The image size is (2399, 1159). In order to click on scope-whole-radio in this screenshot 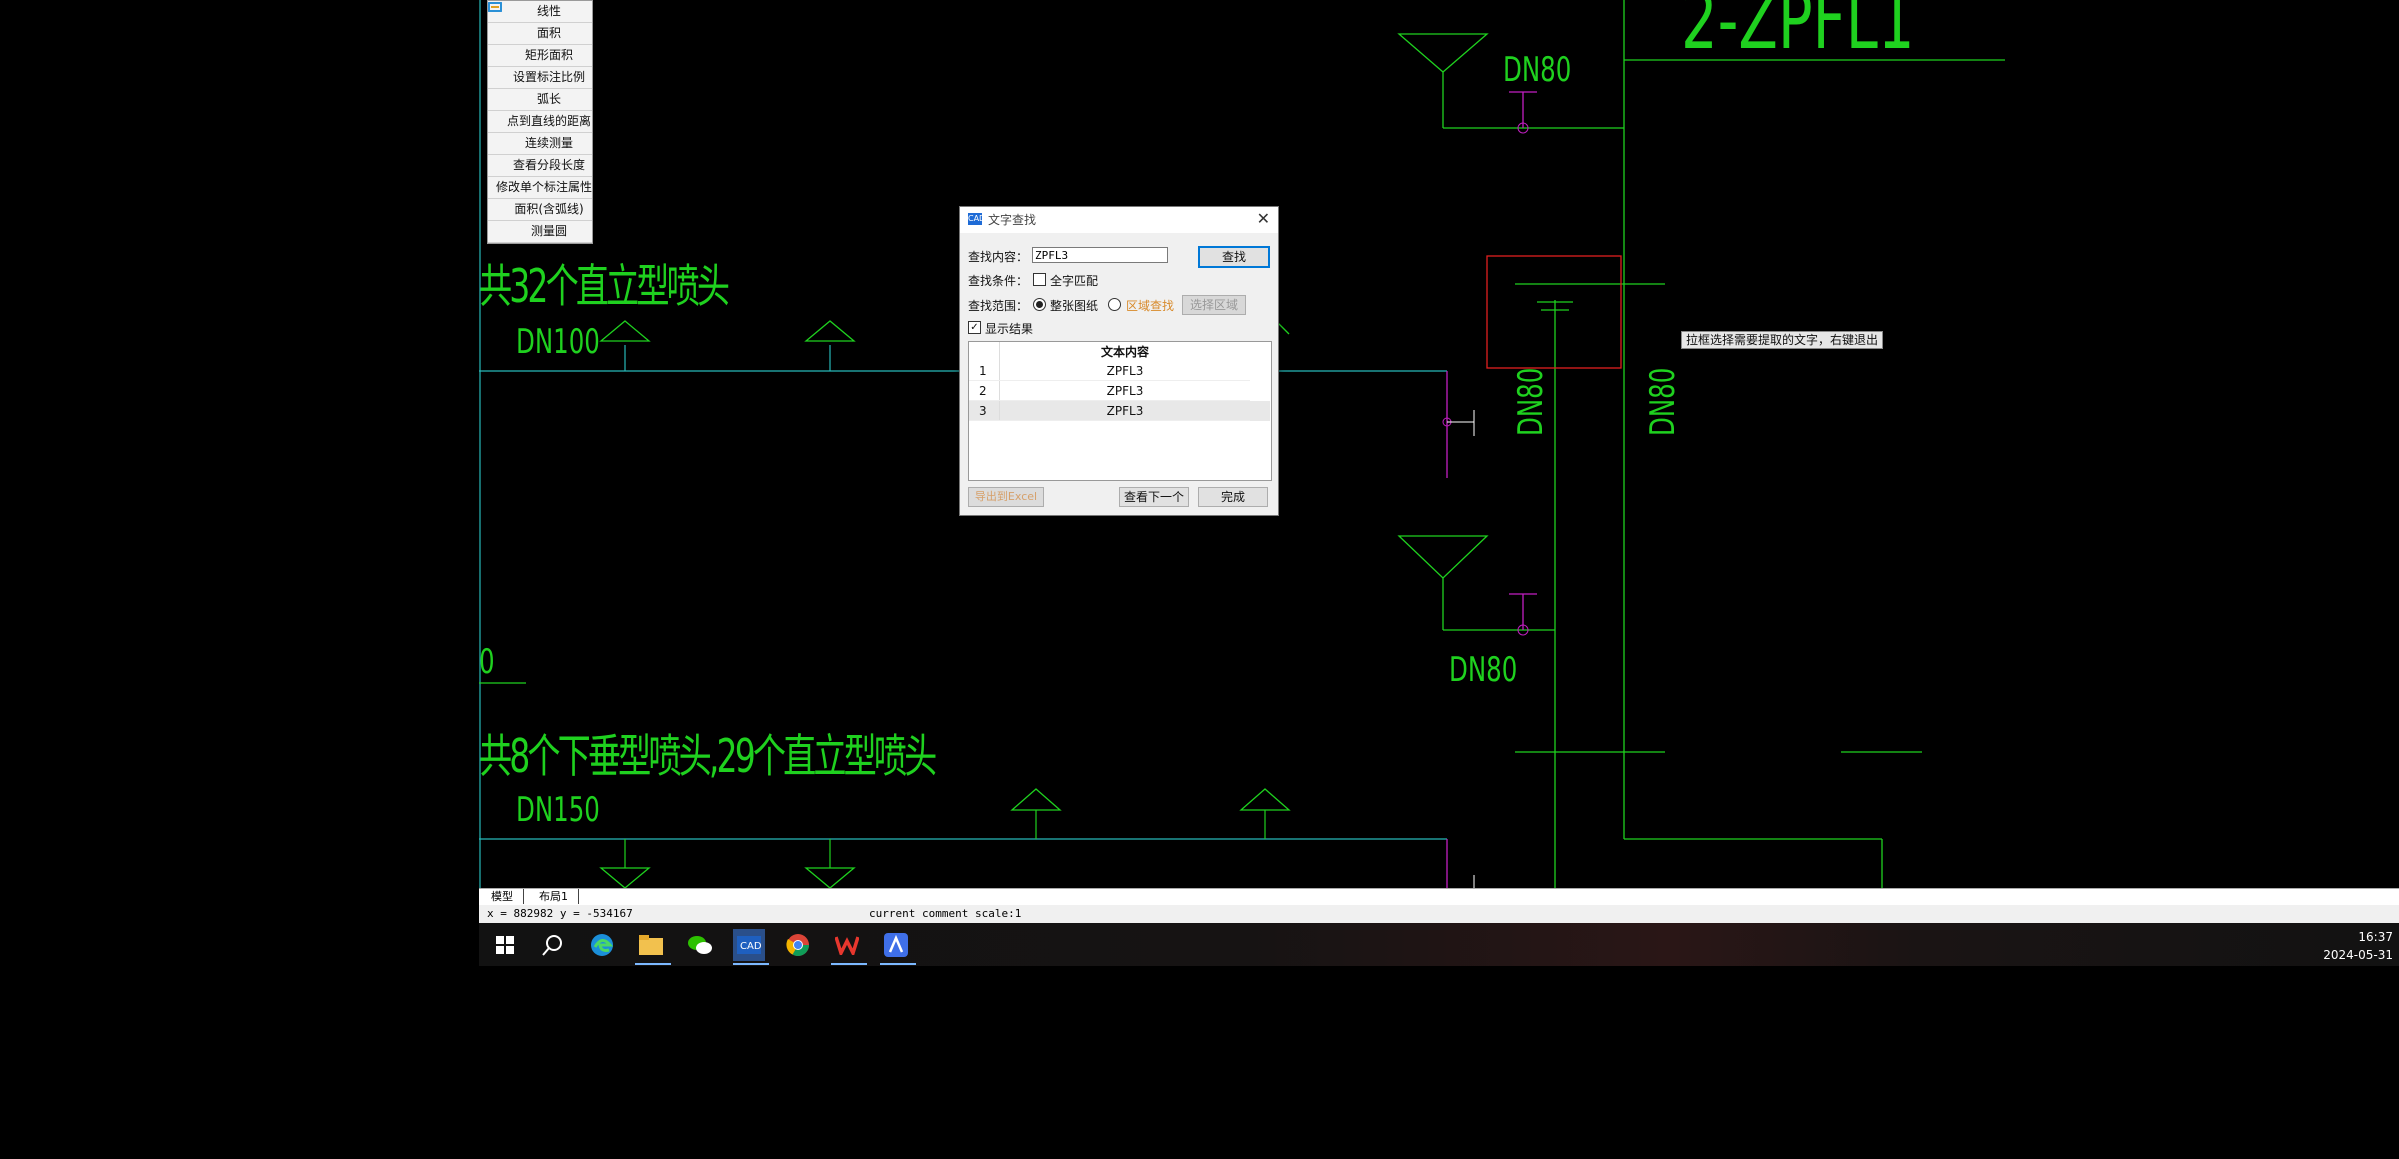, I will do `click(1039, 304)`.